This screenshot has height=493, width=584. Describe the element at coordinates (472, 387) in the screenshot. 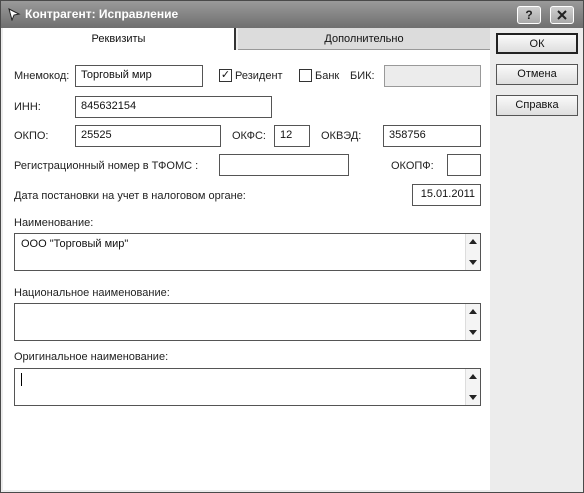

I see `original-name-scrollbar` at that location.